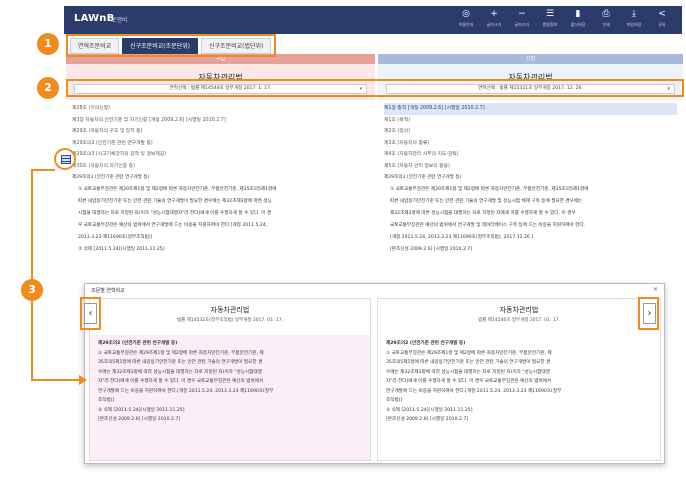 This screenshot has height=481, width=686. What do you see at coordinates (119, 20) in the screenshot?
I see `app-logo-subtitle: 로앤비` at bounding box center [119, 20].